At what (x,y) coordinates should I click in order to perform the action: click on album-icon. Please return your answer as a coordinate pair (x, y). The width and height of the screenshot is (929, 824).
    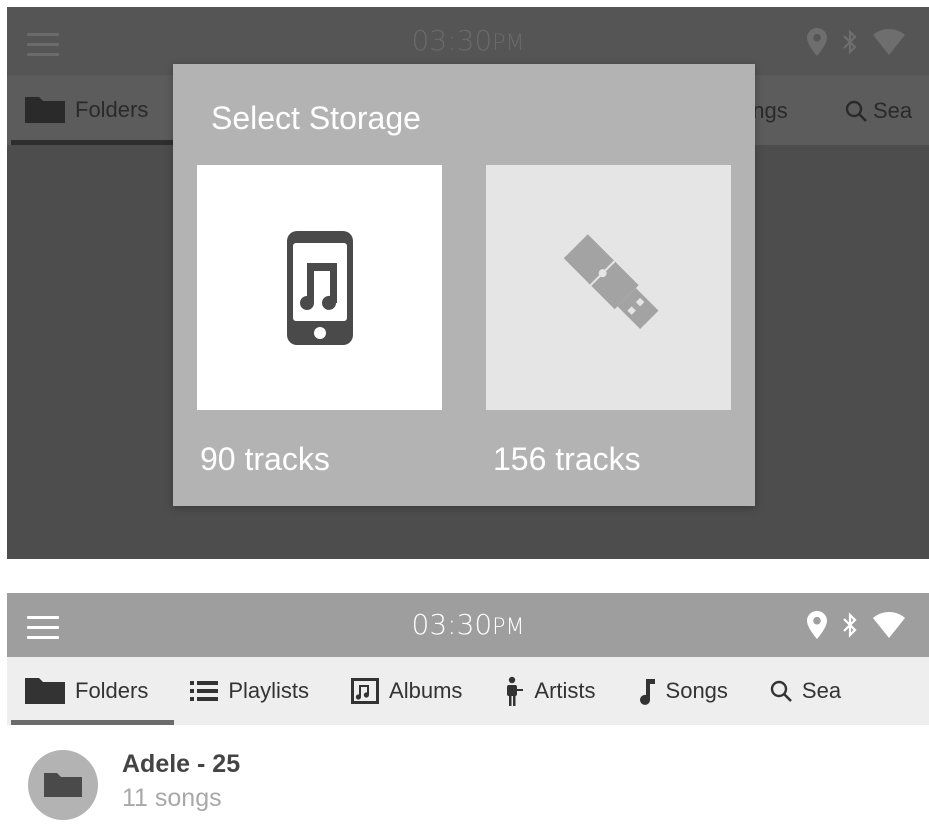
    Looking at the image, I should click on (365, 691).